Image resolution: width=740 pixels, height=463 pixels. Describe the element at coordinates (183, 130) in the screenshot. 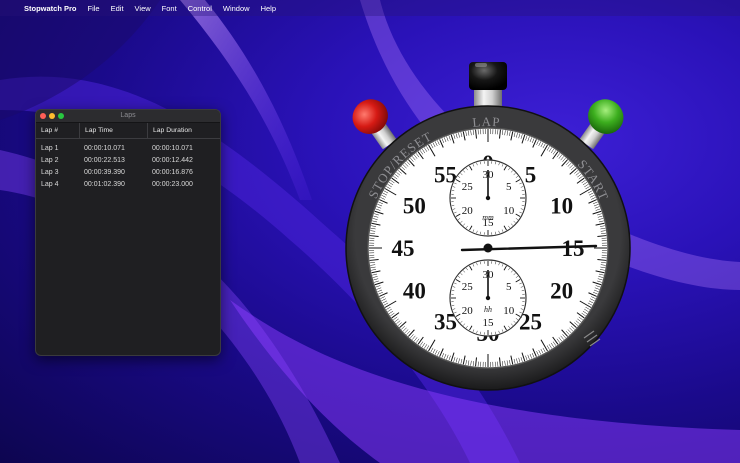

I see `column-header-lap-duration: Lap Duration` at that location.